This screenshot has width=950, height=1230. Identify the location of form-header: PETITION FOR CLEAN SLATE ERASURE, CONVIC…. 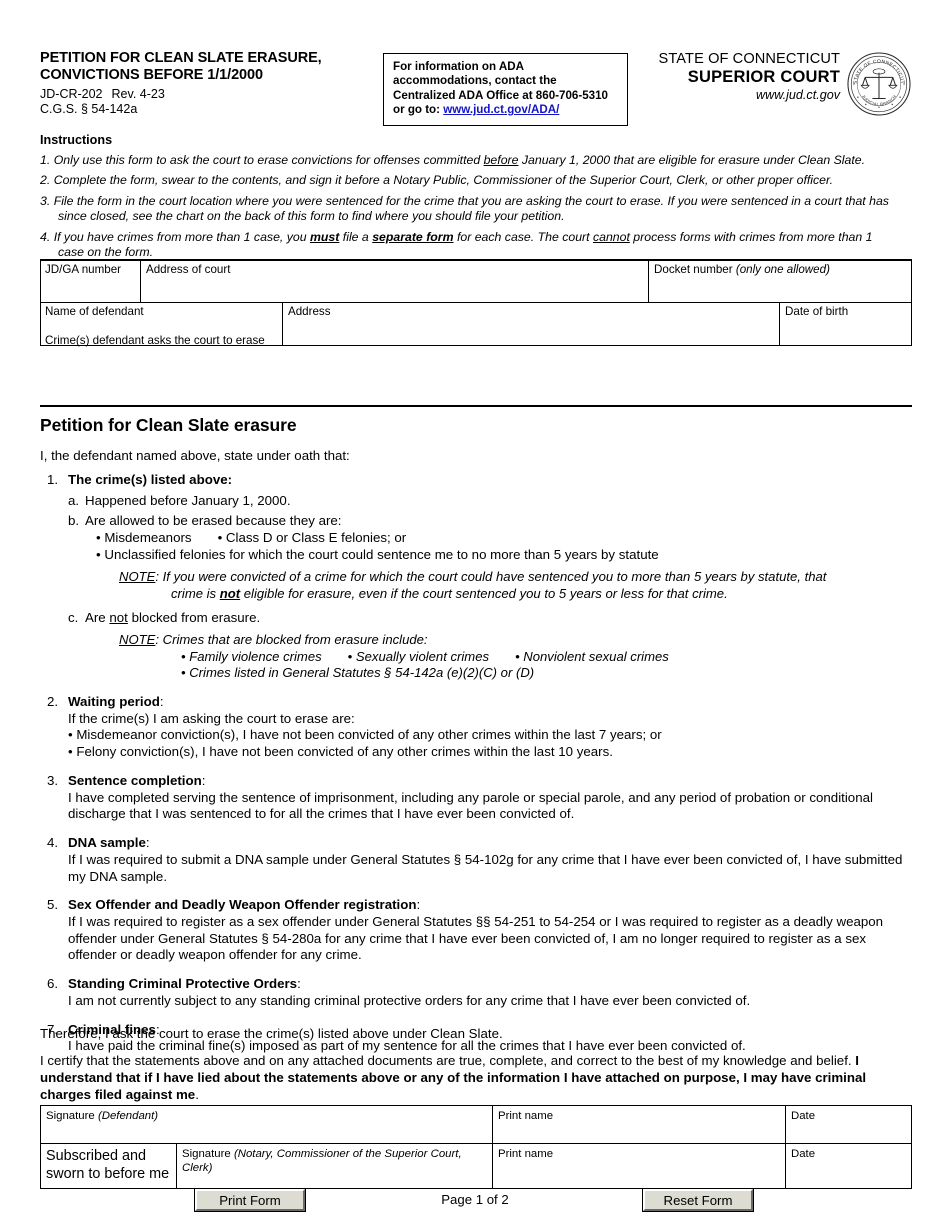
(476, 93).